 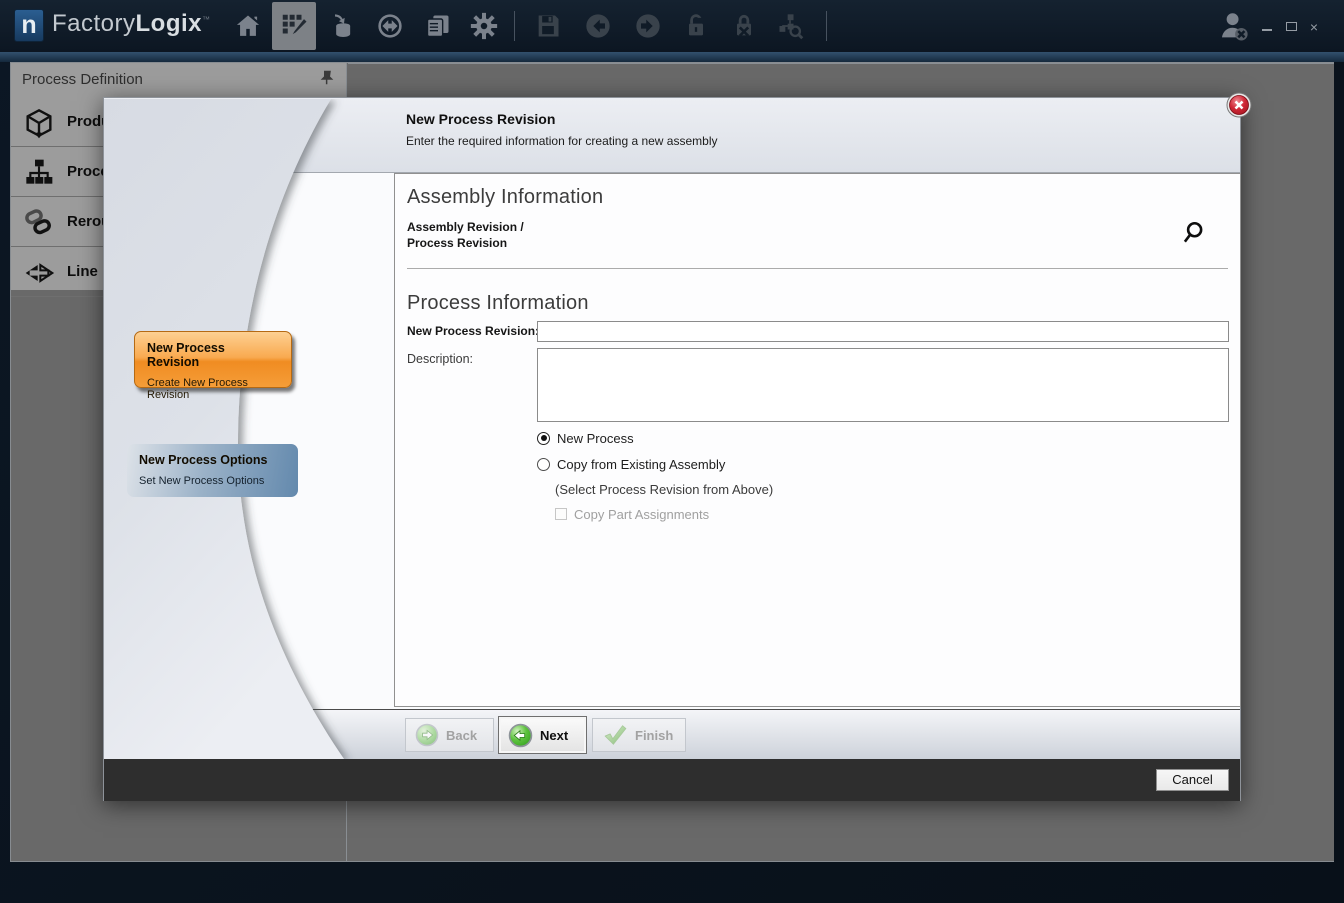 What do you see at coordinates (672, 26) in the screenshot?
I see `main-toolbar: n FactoryLogix™ ×` at bounding box center [672, 26].